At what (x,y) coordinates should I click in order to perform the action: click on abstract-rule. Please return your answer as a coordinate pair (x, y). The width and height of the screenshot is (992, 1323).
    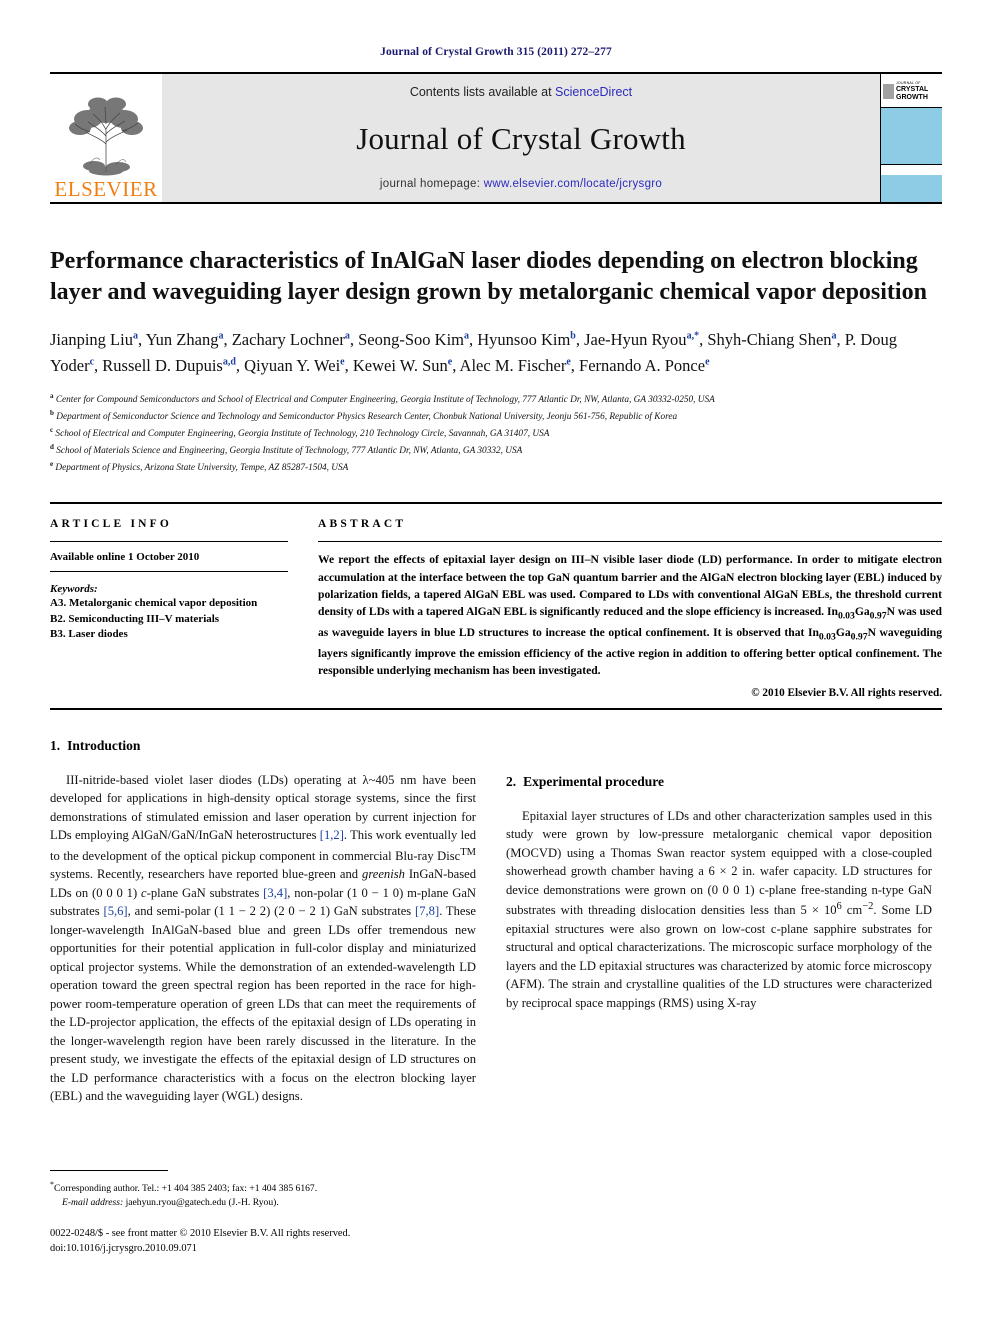
    Looking at the image, I should click on (630, 542).